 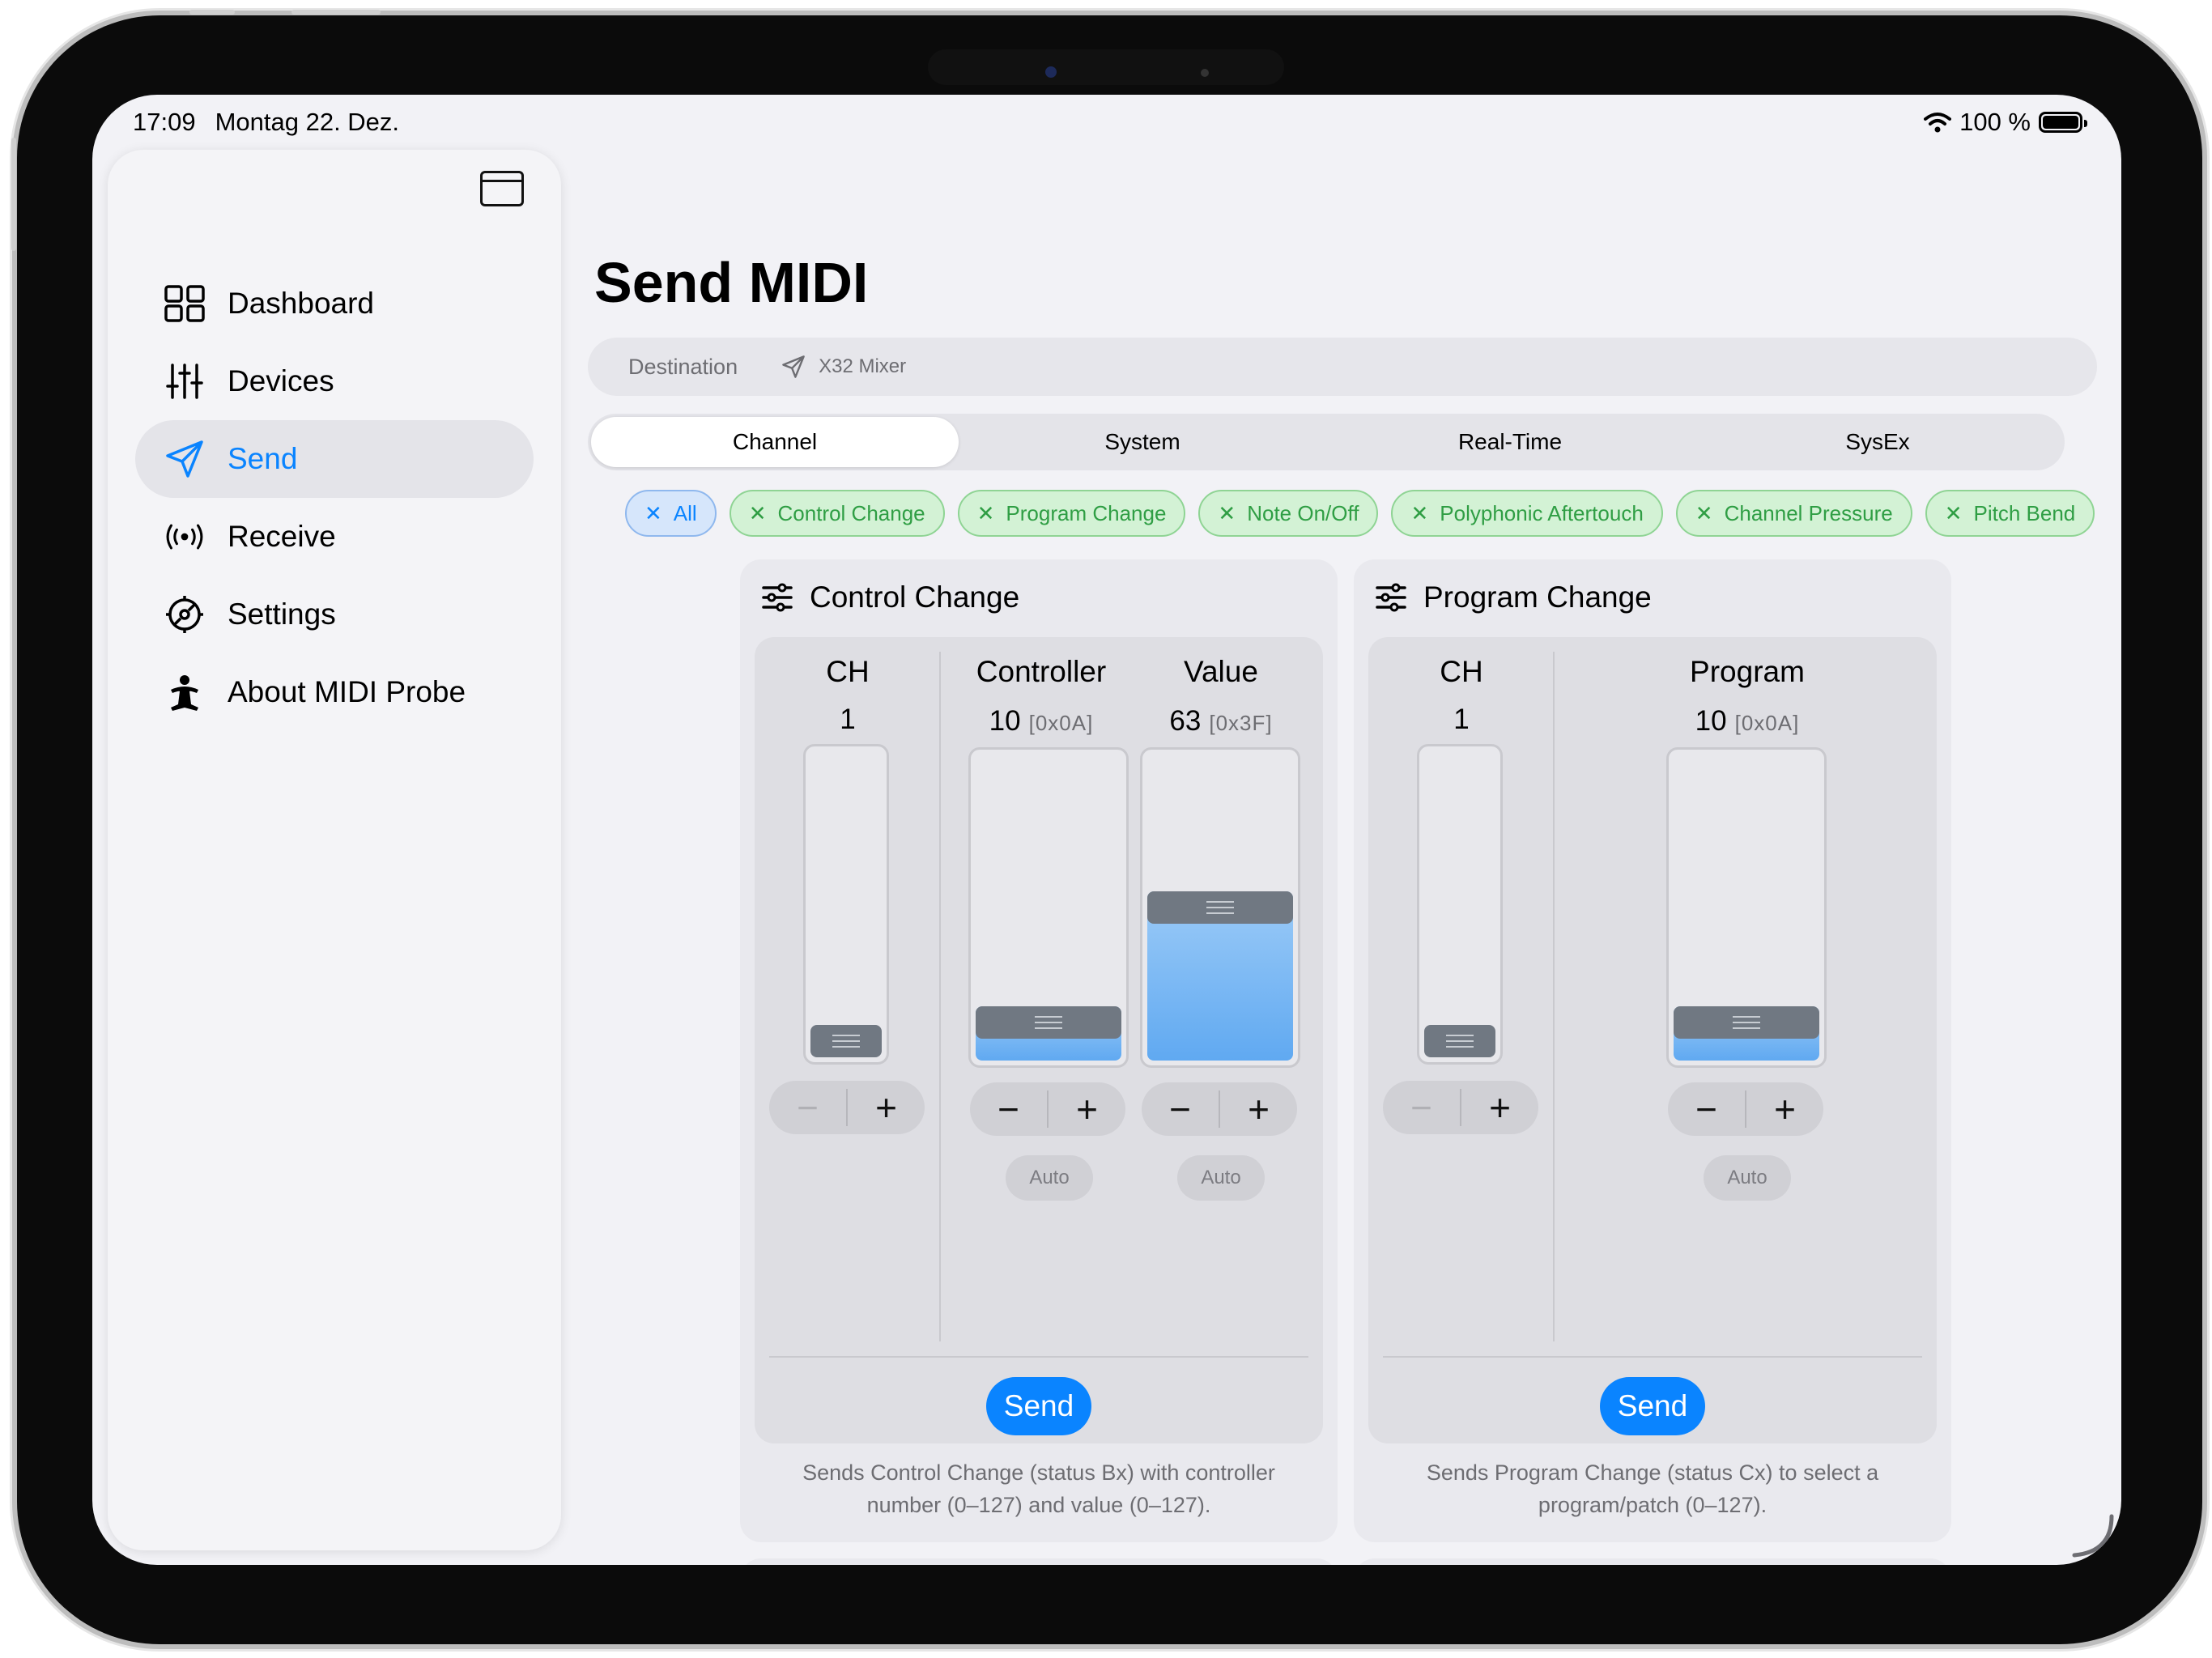 What do you see at coordinates (1041, 721) in the screenshot?
I see `controller-readout: 10 [0x0A]` at bounding box center [1041, 721].